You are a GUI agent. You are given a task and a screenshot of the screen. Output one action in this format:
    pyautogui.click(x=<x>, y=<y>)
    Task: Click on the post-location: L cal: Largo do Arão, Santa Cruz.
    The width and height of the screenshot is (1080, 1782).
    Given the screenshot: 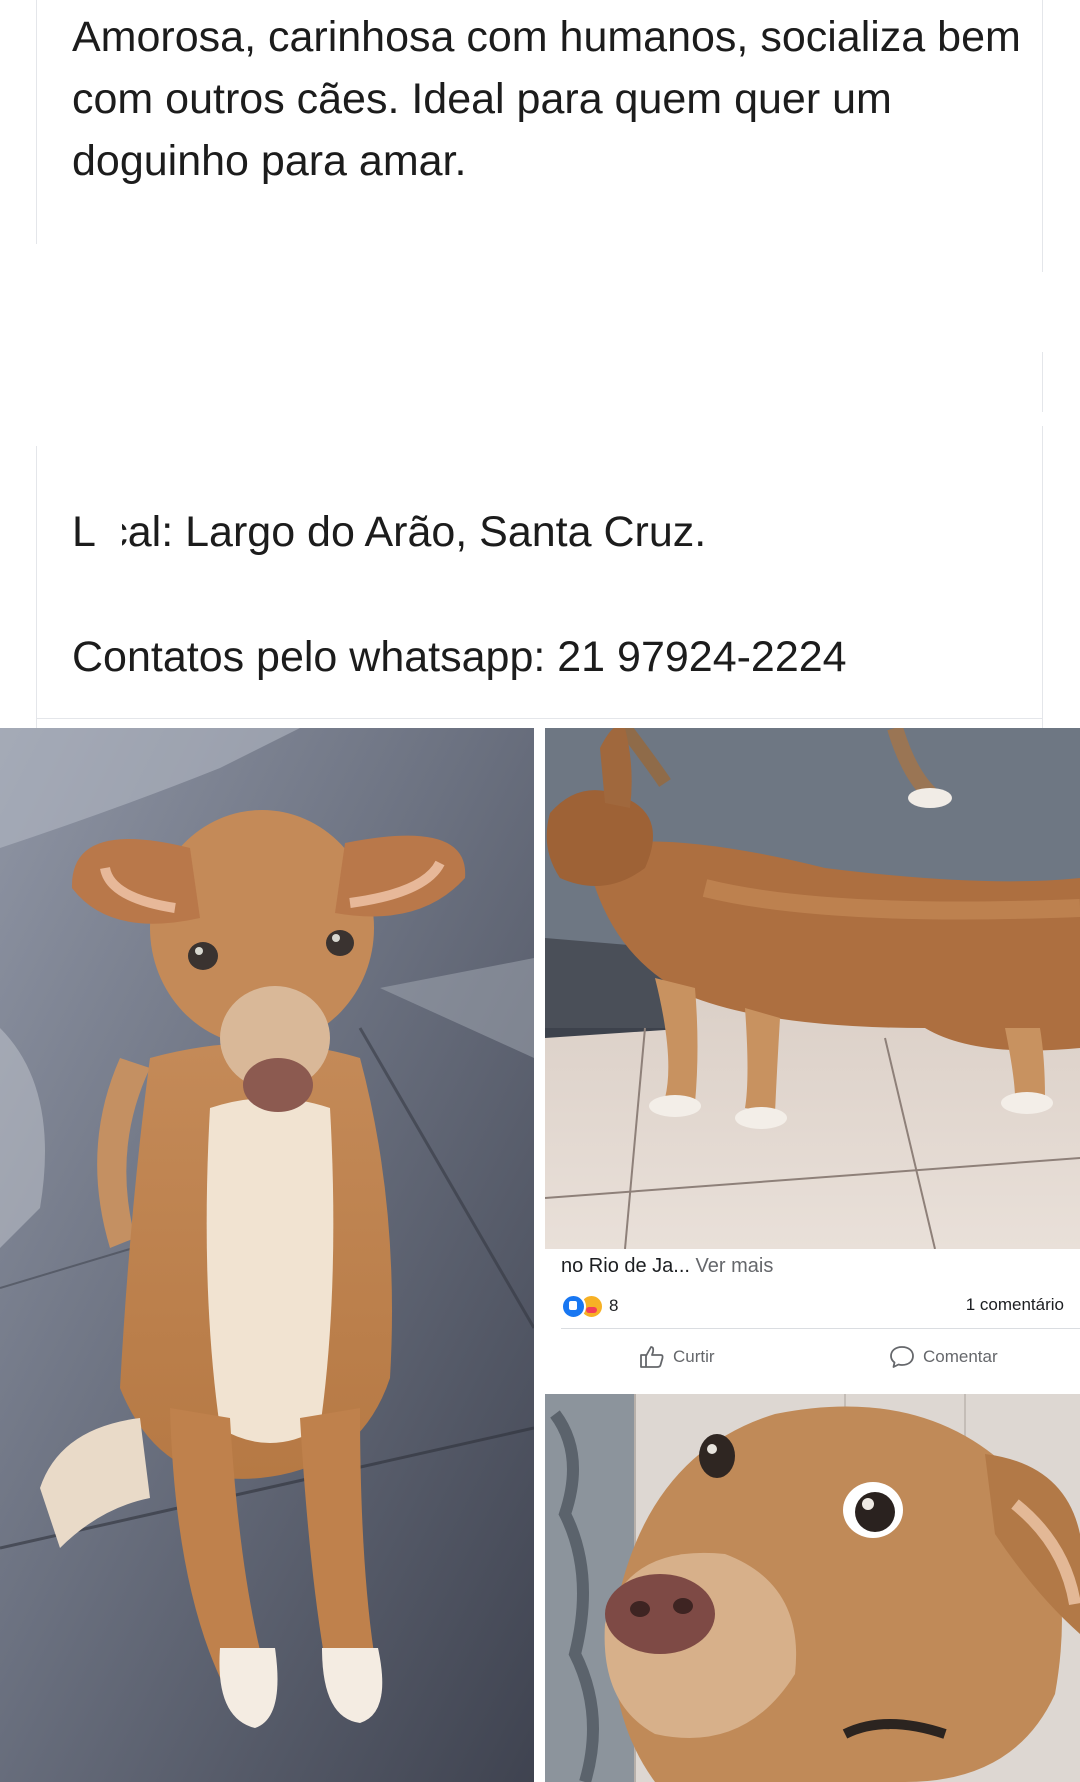 What is the action you would take?
    pyautogui.click(x=389, y=532)
    